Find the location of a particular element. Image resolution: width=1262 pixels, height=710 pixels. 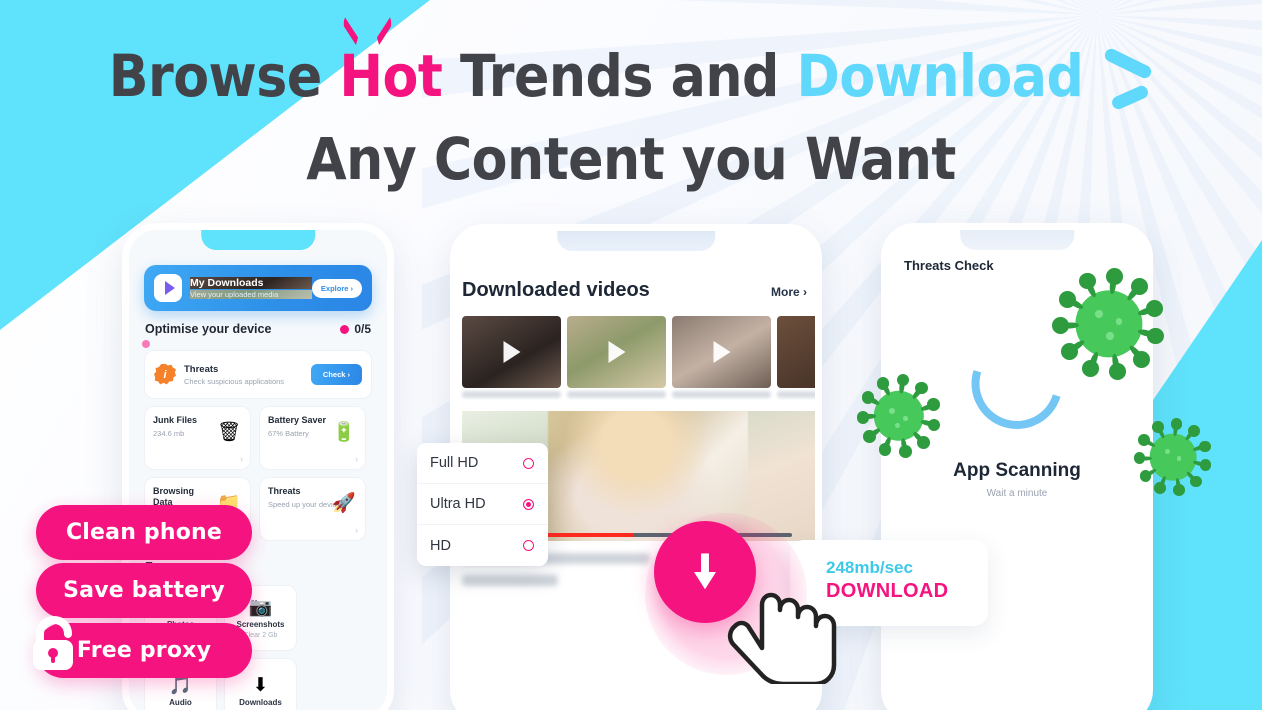

optimise-progress-badge: 0/5 is located at coordinates (355, 329).